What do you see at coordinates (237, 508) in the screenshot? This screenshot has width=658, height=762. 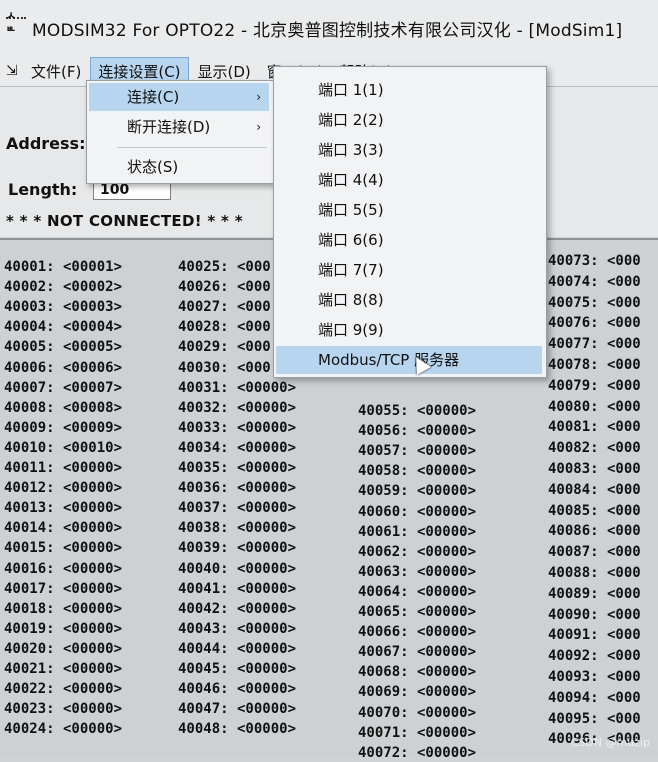 I see `register-cell: 40037: <00000>` at bounding box center [237, 508].